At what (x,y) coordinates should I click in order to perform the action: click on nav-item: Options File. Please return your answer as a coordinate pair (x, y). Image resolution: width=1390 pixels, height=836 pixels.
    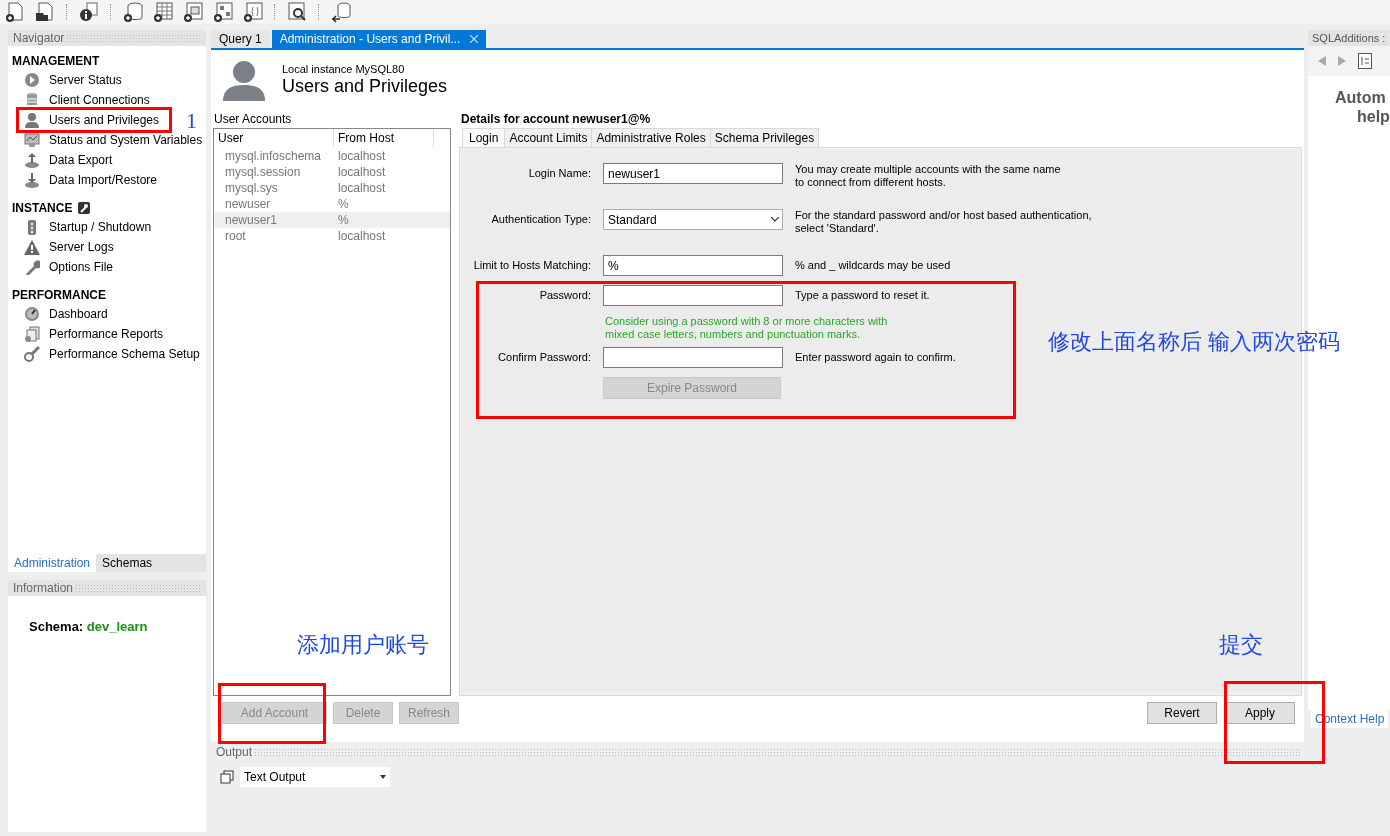
    Looking at the image, I should click on (69, 267).